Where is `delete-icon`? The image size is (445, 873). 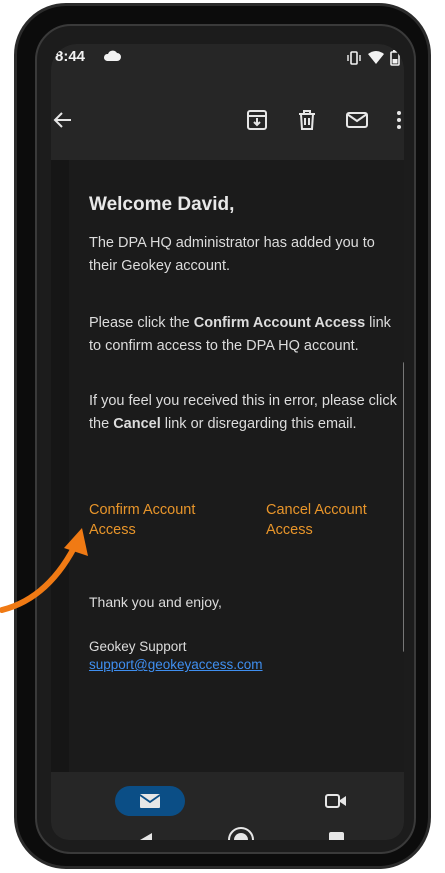 delete-icon is located at coordinates (307, 120).